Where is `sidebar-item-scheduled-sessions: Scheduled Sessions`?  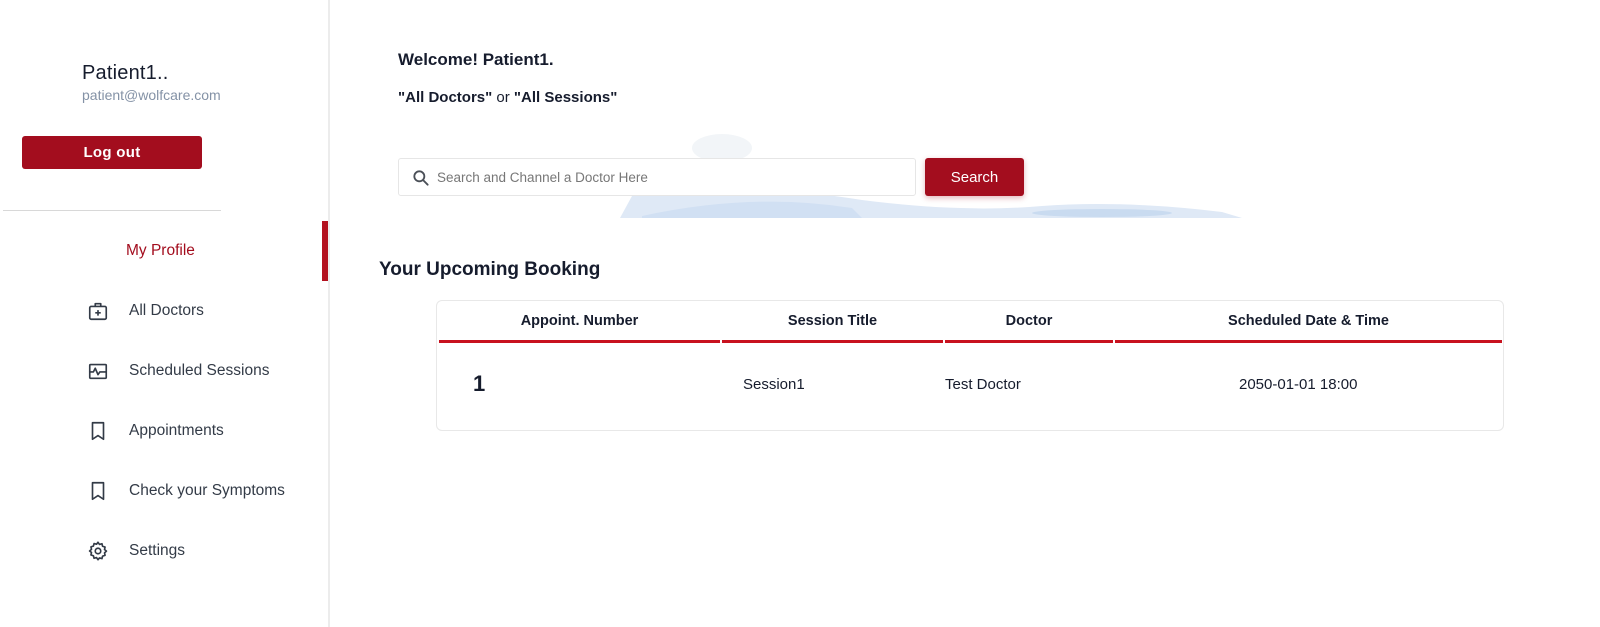
sidebar-item-scheduled-sessions: Scheduled Sessions is located at coordinates (165, 371).